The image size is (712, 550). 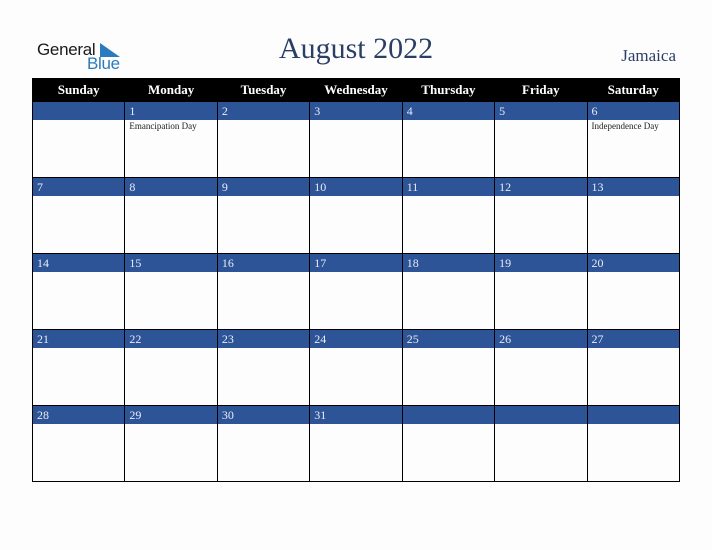 What do you see at coordinates (171, 367) in the screenshot?
I see `day-cell: 22` at bounding box center [171, 367].